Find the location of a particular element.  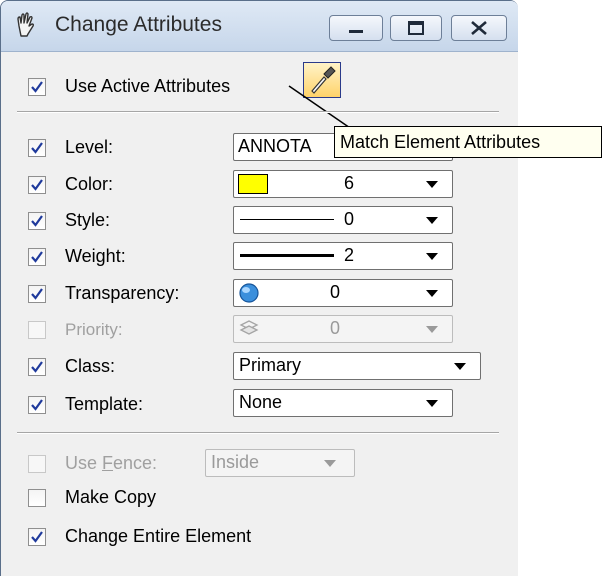

use-fence-accelerator: F is located at coordinates (108, 463).